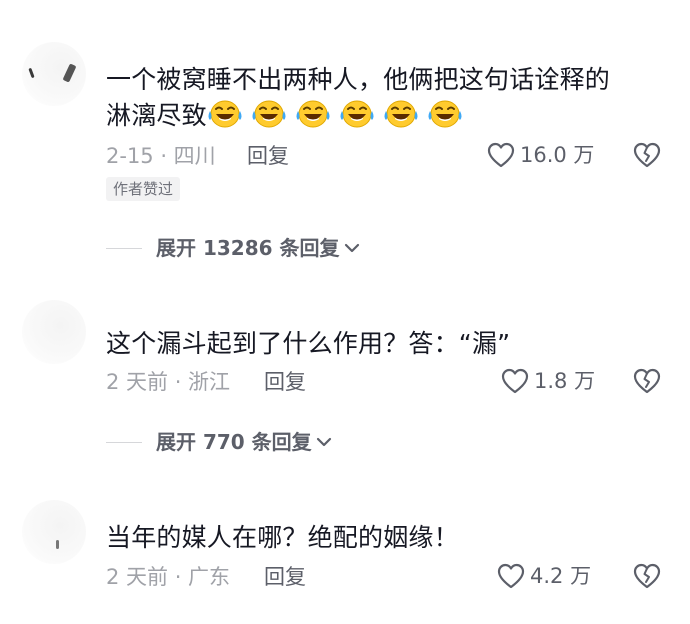 Image resolution: width=690 pixels, height=624 pixels. I want to click on expand-replies-button: 展开 770 条回复, so click(219, 442).